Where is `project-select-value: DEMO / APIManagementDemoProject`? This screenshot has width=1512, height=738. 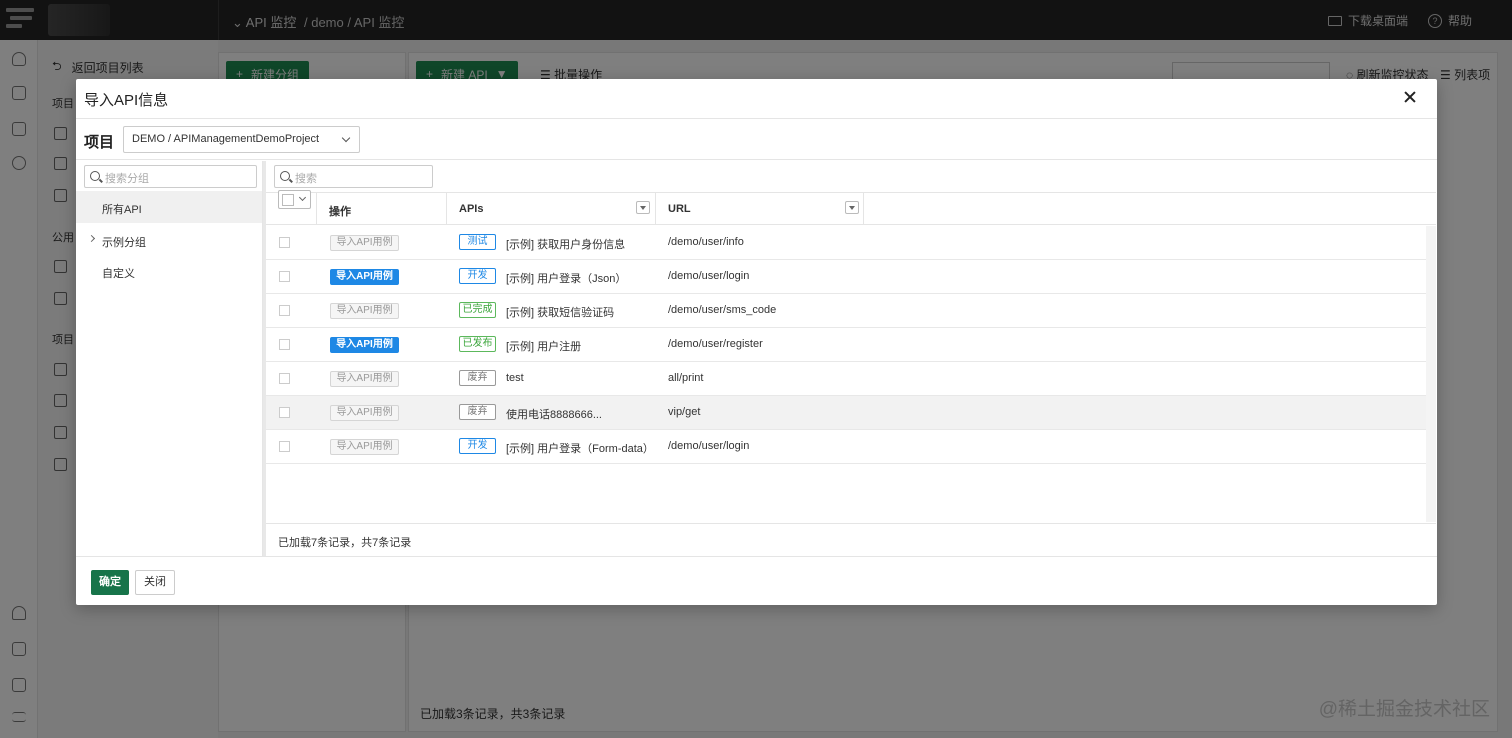
project-select-value: DEMO / APIManagementDemoProject is located at coordinates (226, 139).